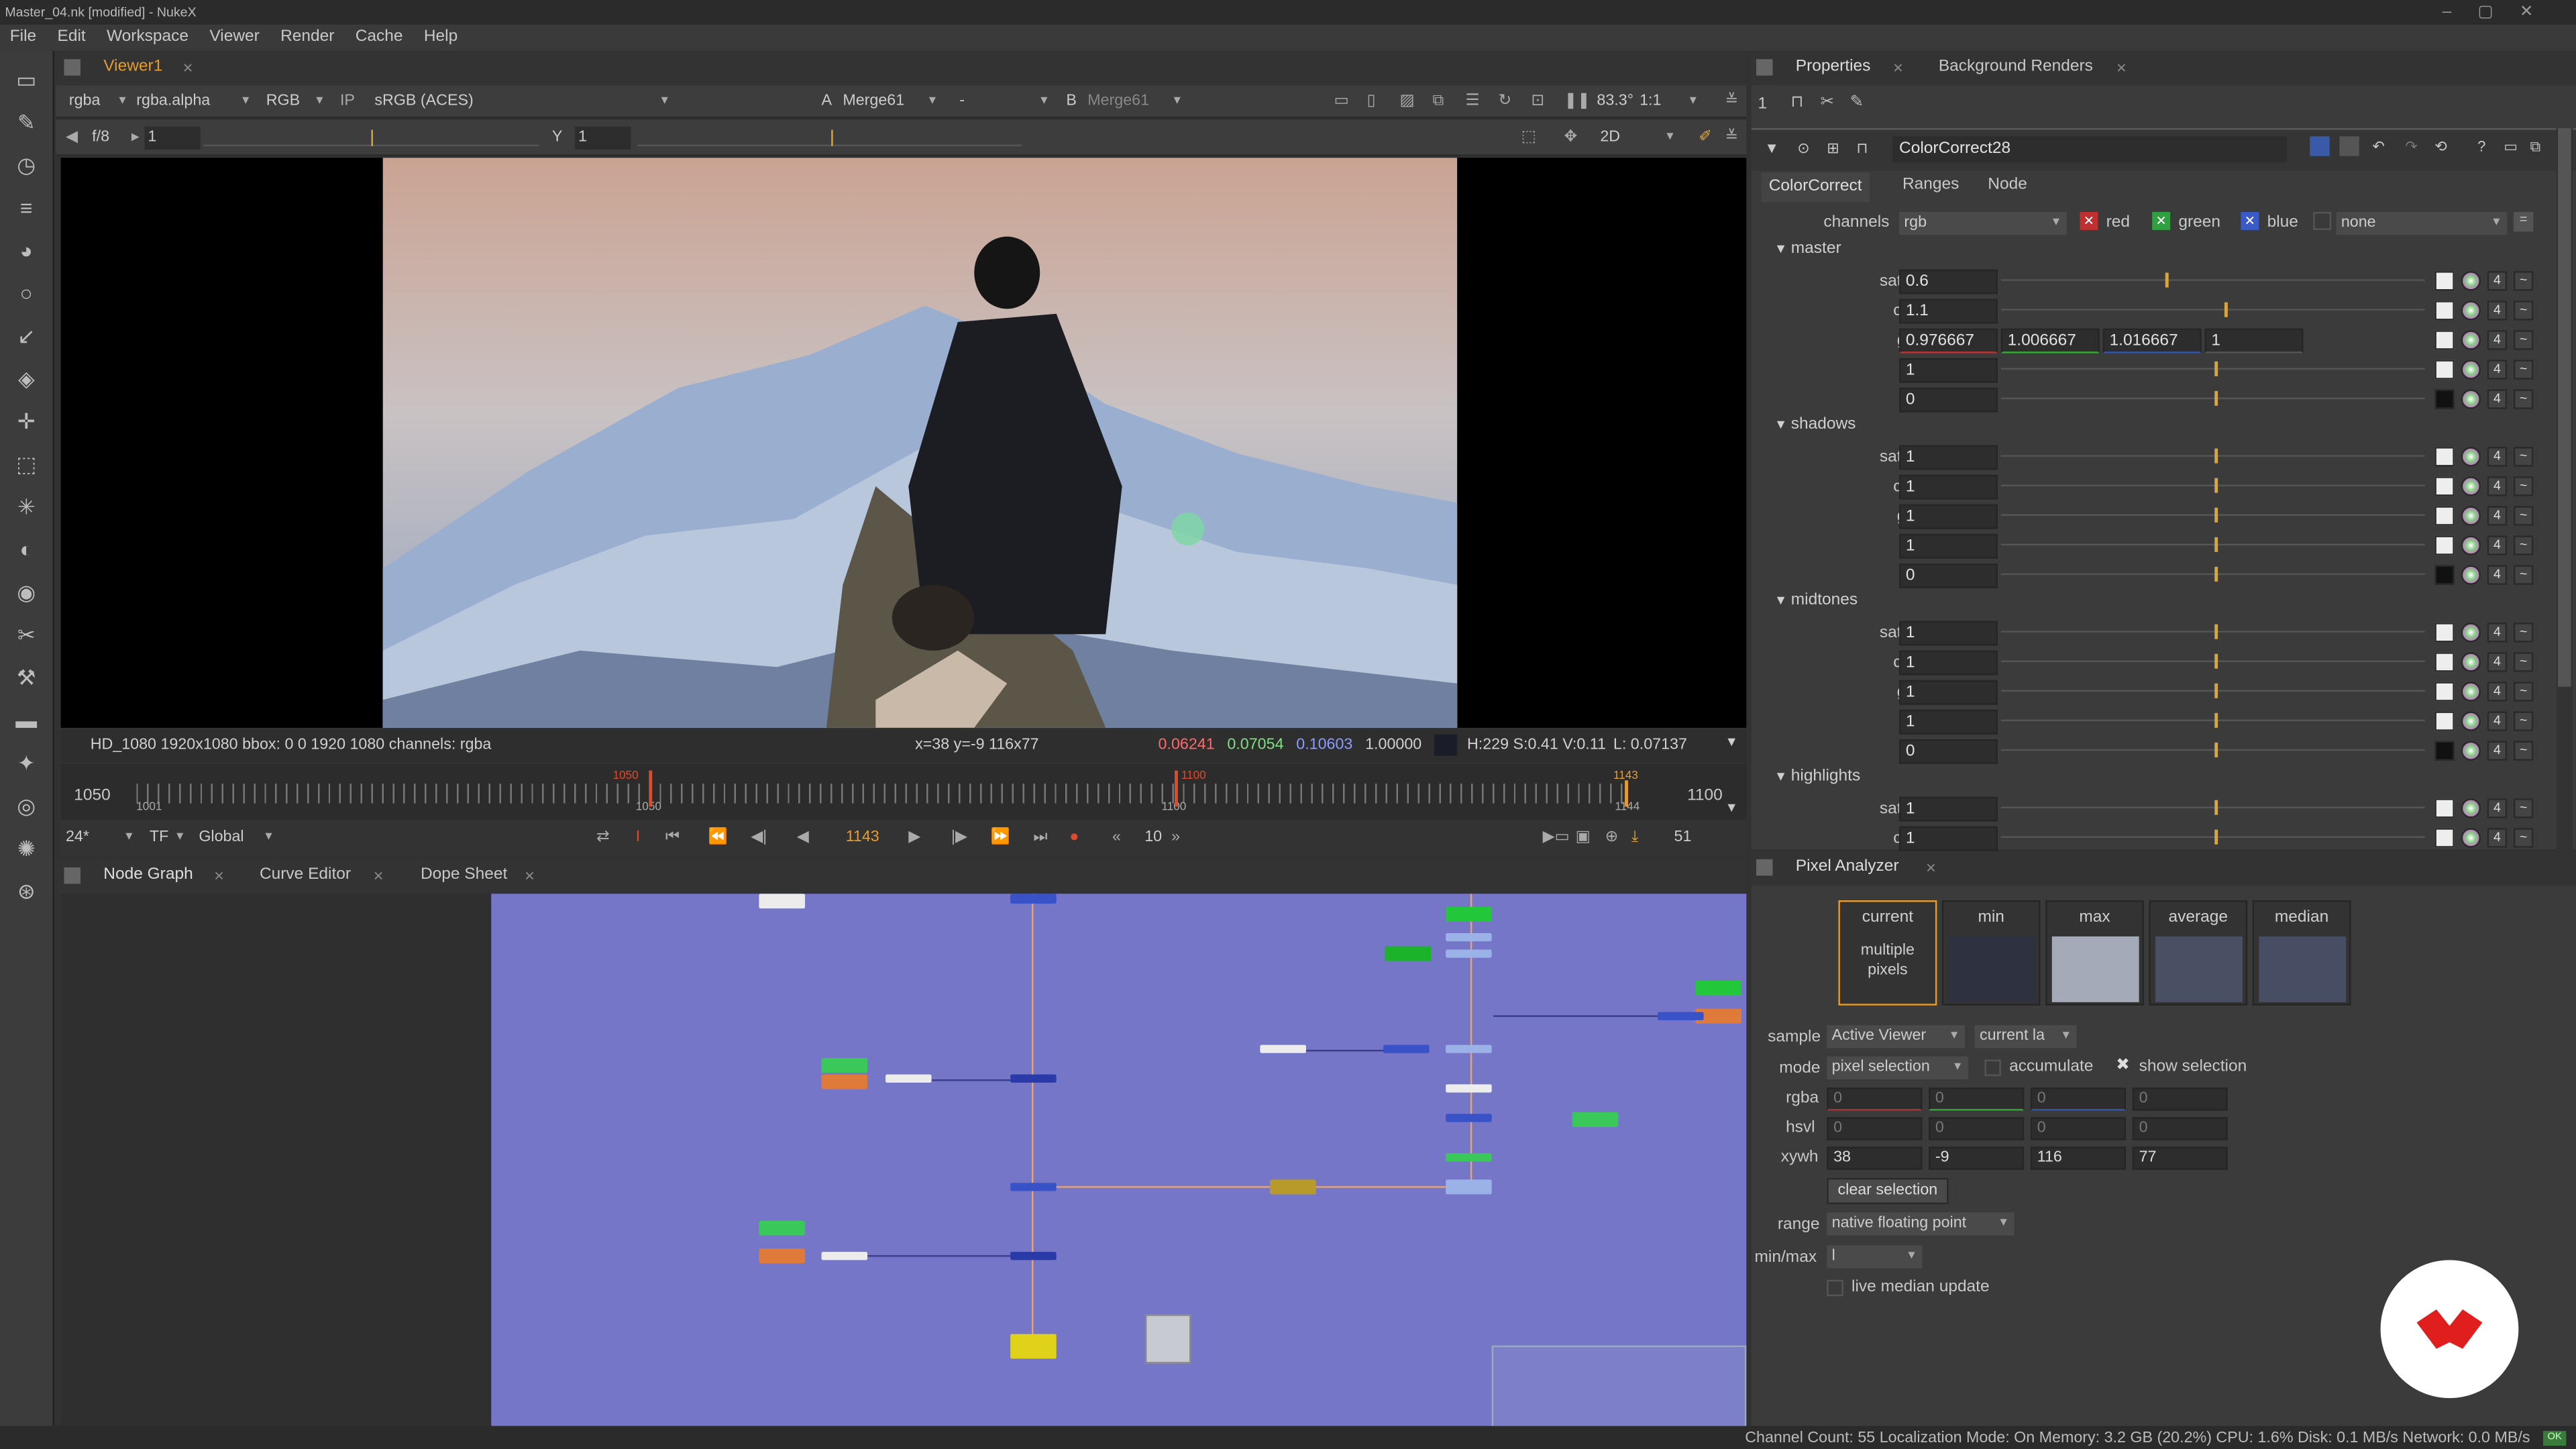  What do you see at coordinates (2050, 341) in the screenshot?
I see `knob-extra-field: 1.006667` at bounding box center [2050, 341].